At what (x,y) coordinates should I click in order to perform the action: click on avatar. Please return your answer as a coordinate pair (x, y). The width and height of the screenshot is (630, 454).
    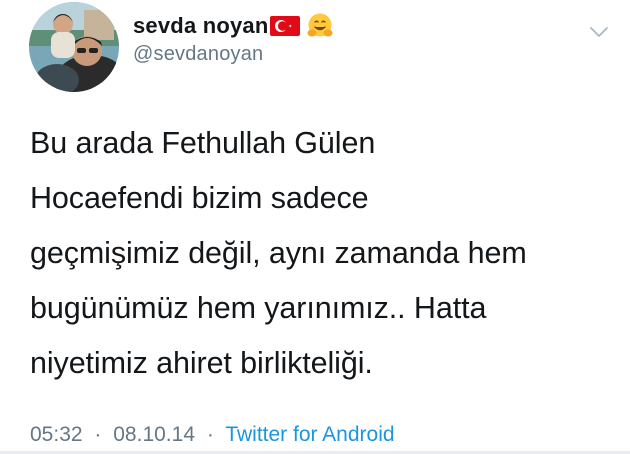
    Looking at the image, I should click on (74, 47).